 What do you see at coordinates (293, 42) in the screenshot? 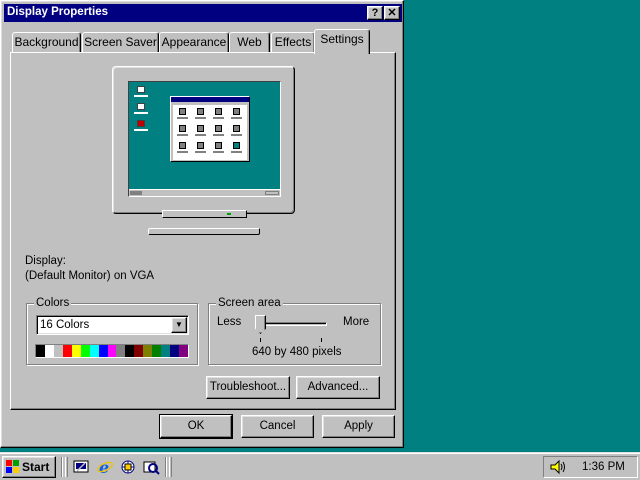
I see `tab-effects: Effects` at bounding box center [293, 42].